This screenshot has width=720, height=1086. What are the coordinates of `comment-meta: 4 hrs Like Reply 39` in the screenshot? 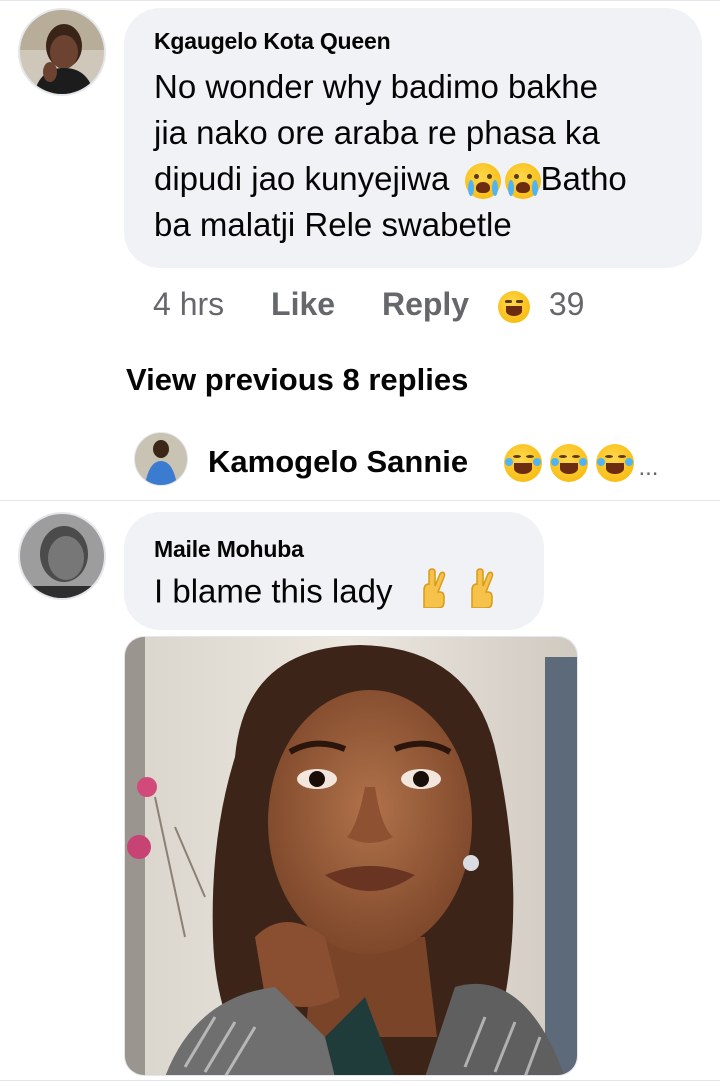 It's located at (368, 306).